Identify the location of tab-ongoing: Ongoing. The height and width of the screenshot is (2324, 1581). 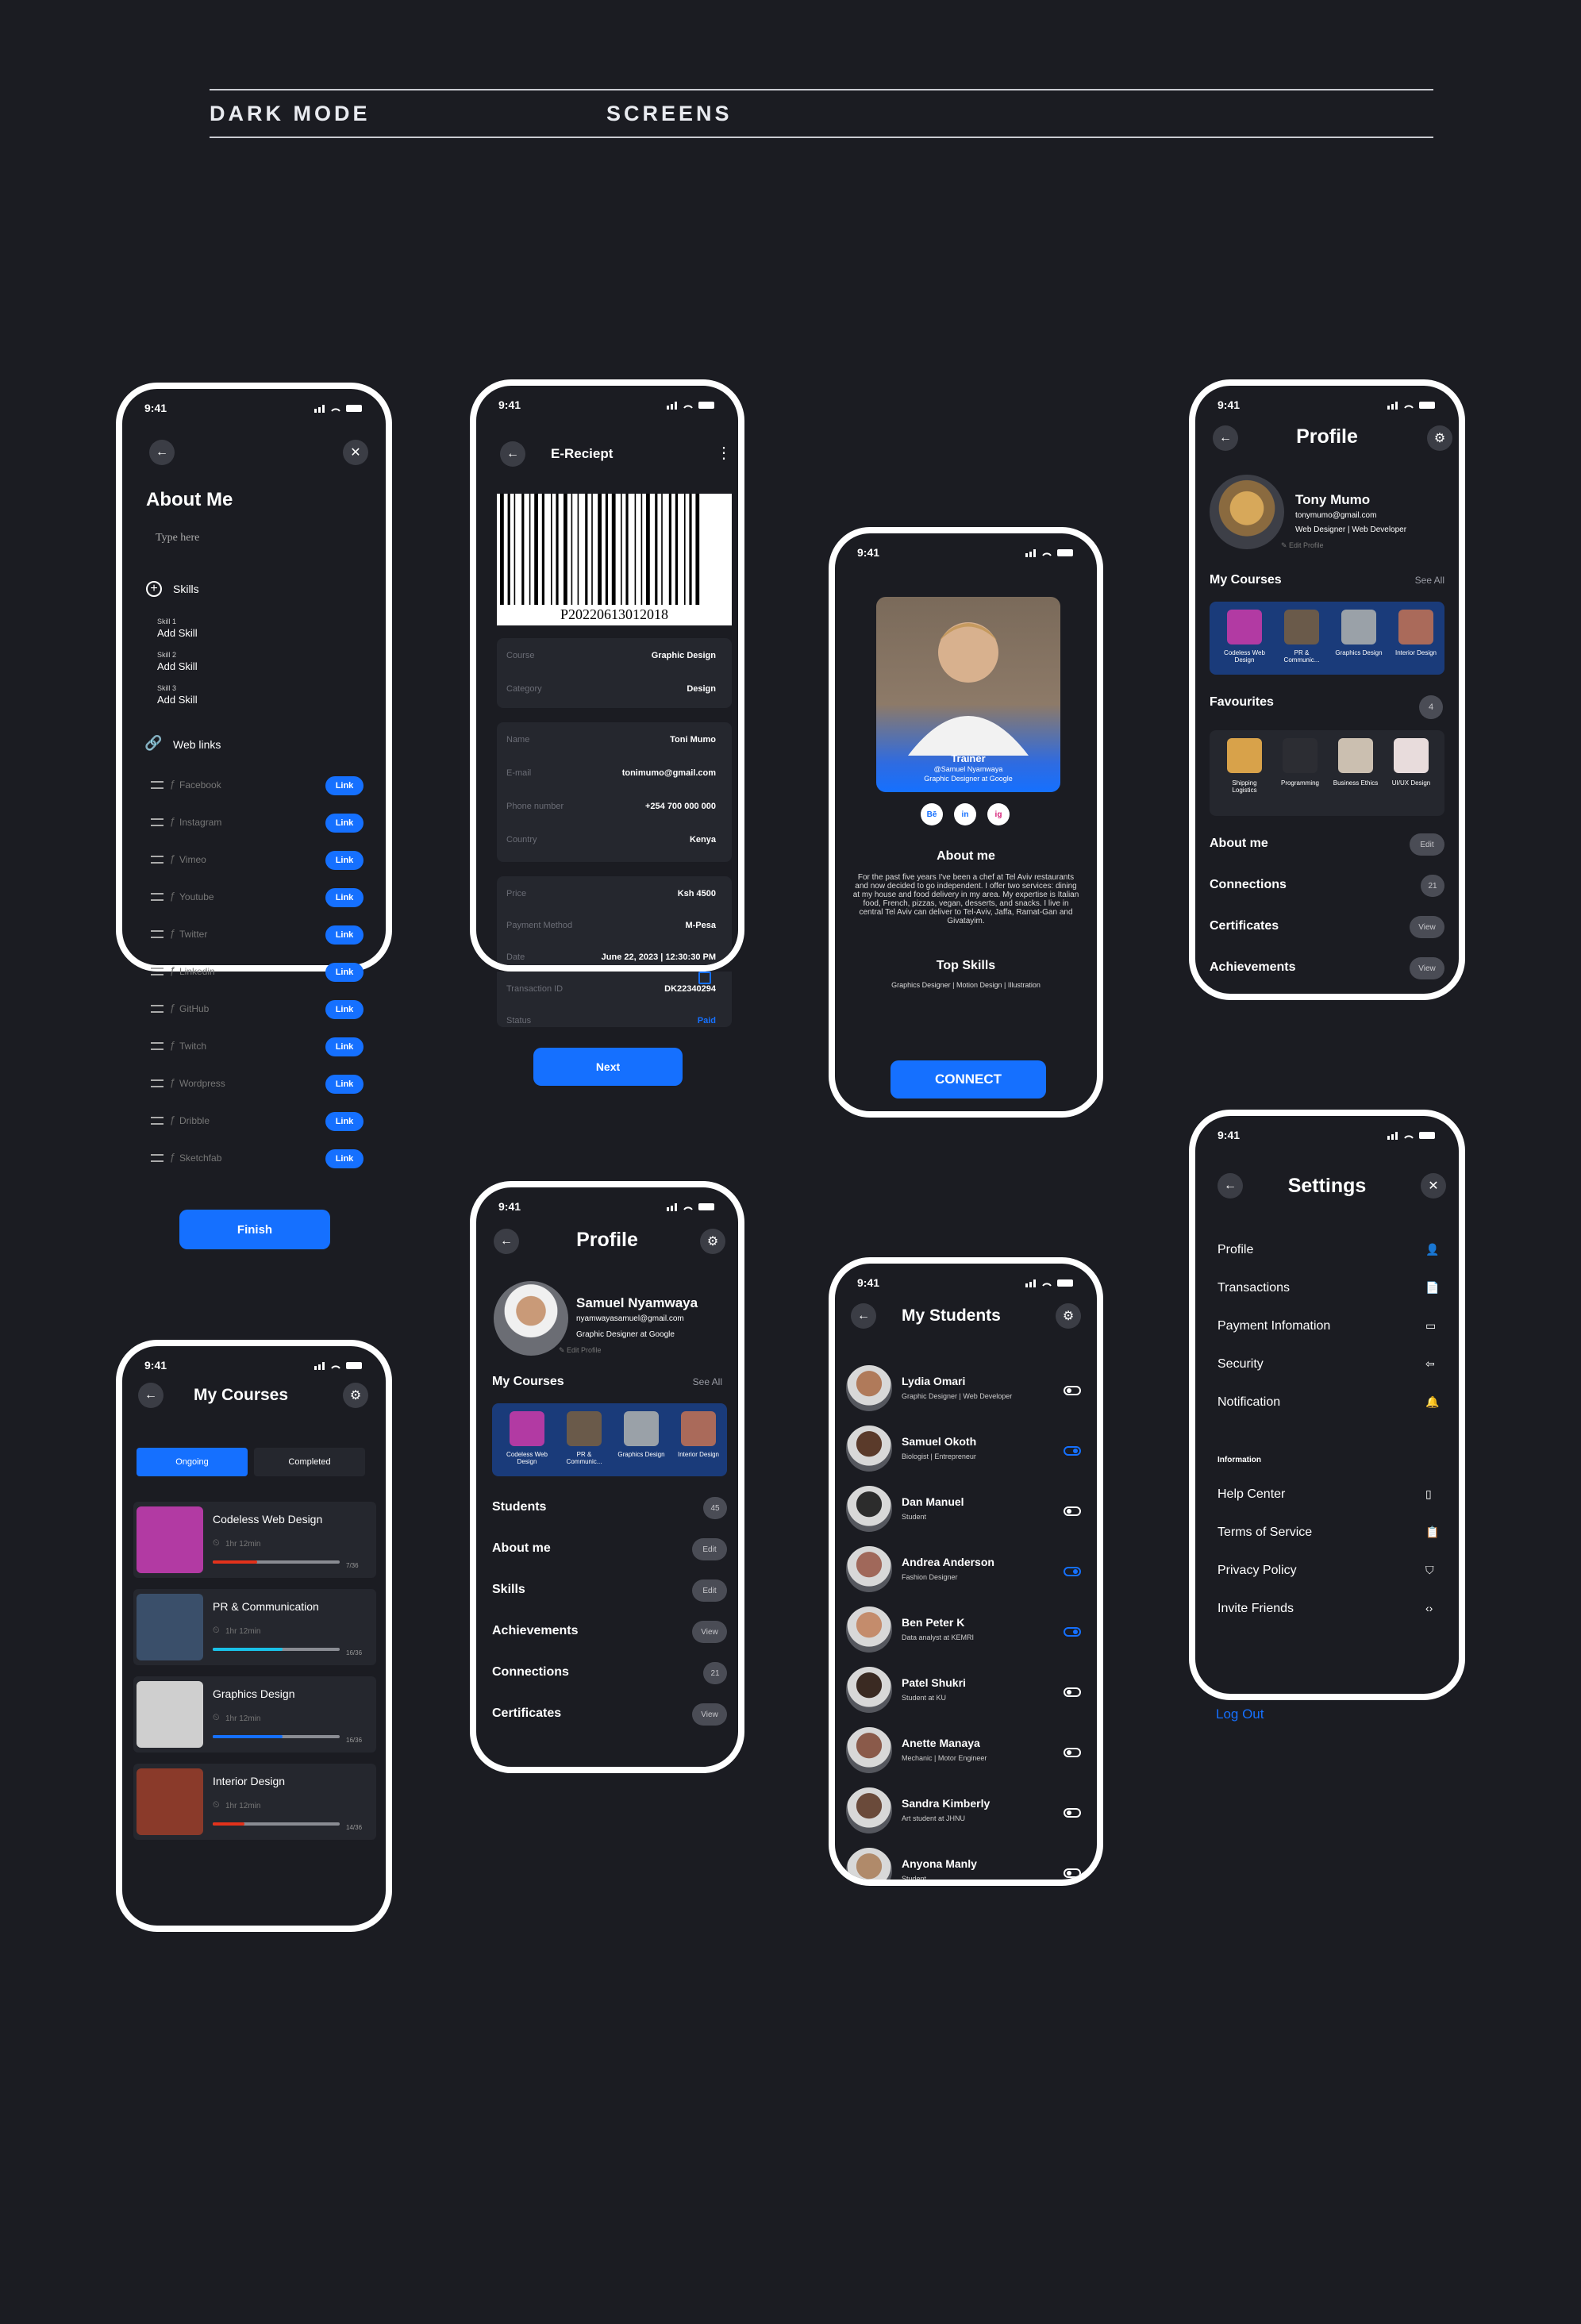
(192, 1462).